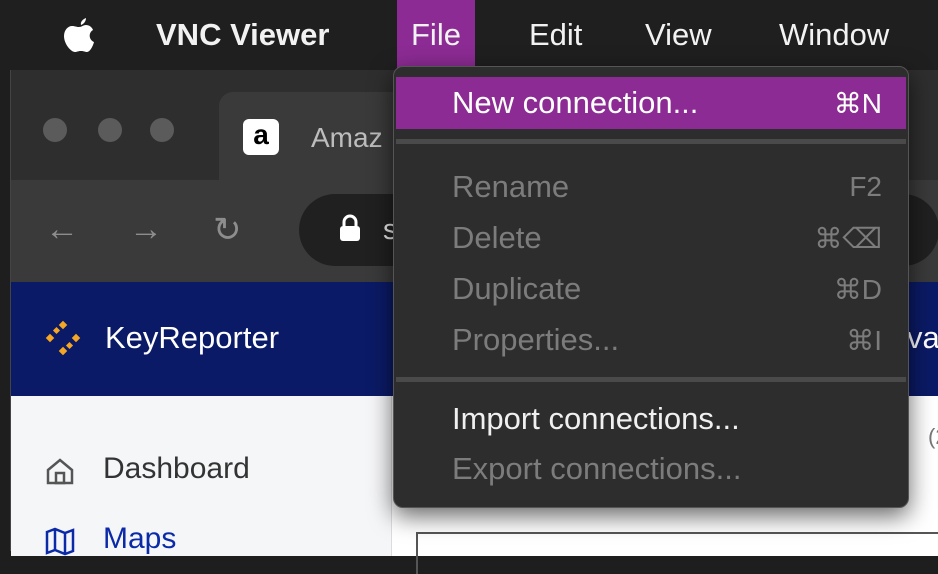 Image resolution: width=938 pixels, height=574 pixels. Describe the element at coordinates (651, 340) in the screenshot. I see `menu-item-properties: Properties... ⌘I` at that location.